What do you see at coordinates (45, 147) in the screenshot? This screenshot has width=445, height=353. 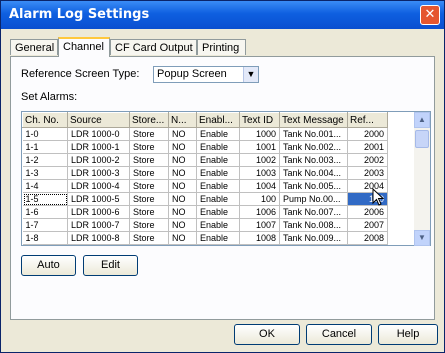 I see `cell-ch-no: 1-1` at bounding box center [45, 147].